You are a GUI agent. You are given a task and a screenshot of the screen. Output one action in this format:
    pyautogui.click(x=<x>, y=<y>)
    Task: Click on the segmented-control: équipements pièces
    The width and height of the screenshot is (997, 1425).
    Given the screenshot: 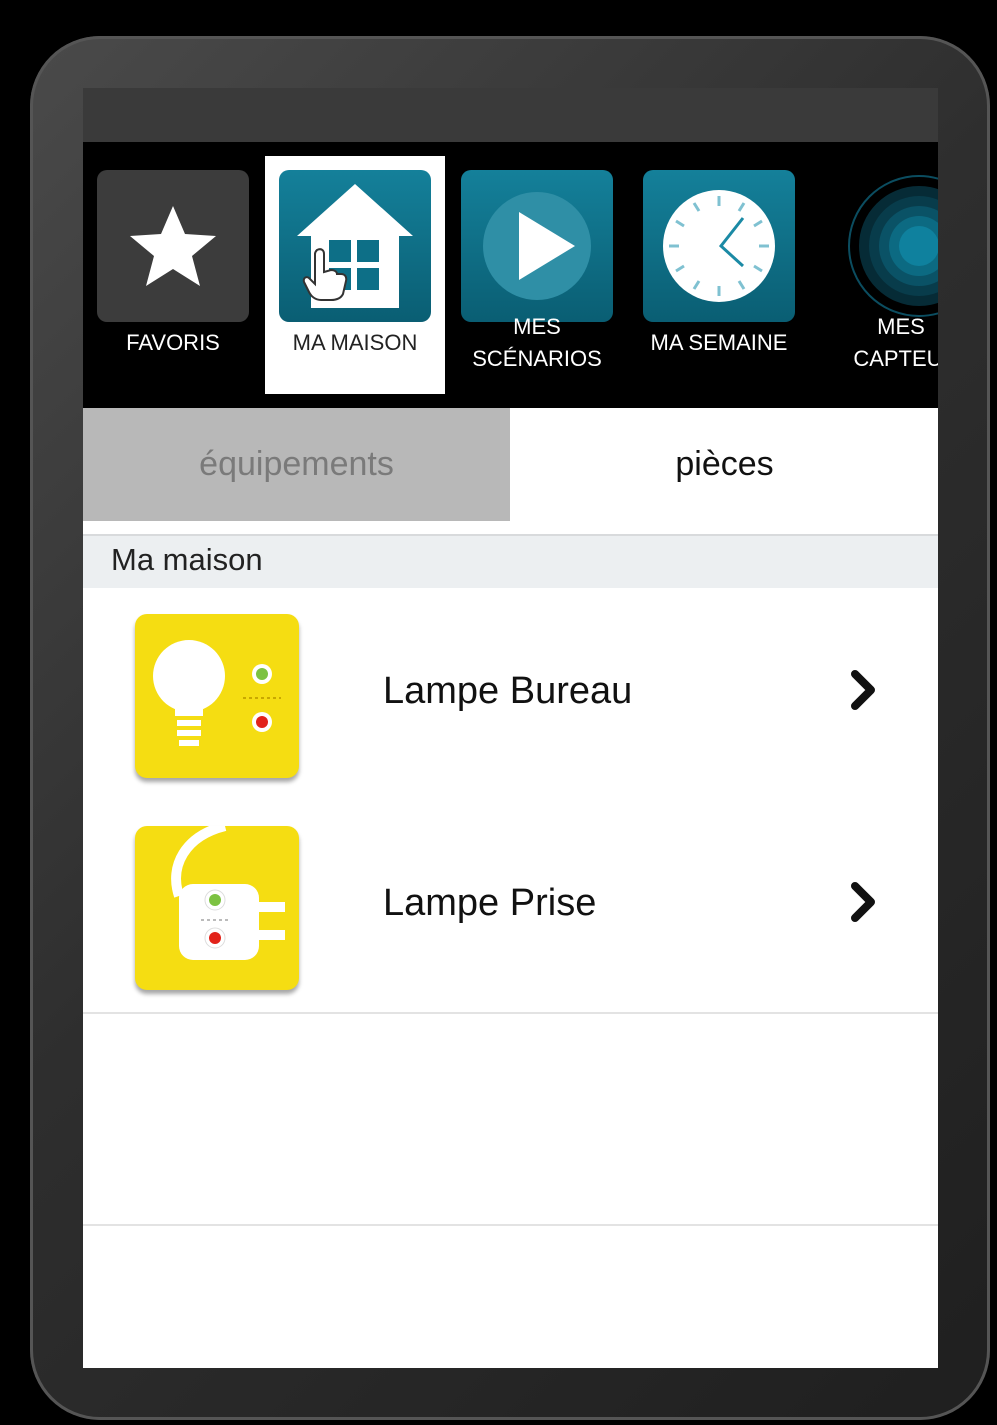 What is the action you would take?
    pyautogui.click(x=510, y=464)
    